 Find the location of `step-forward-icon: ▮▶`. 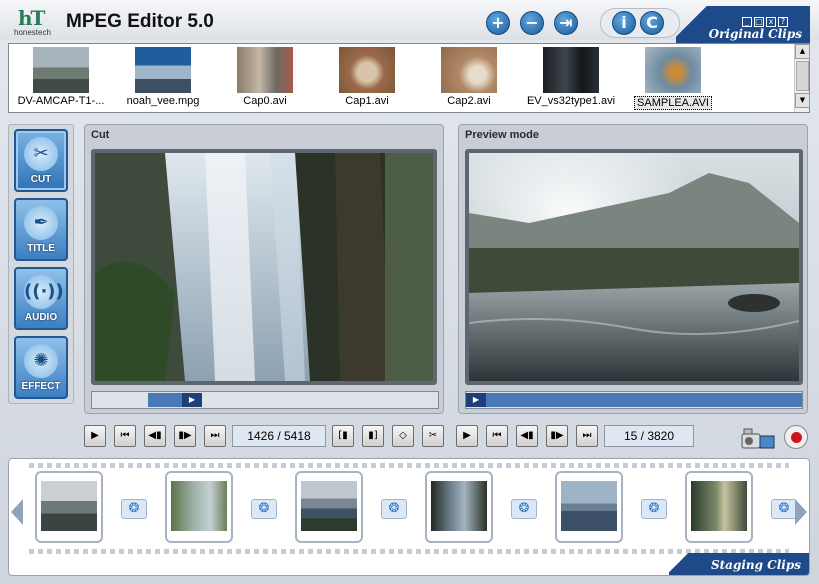

step-forward-icon: ▮▶ is located at coordinates (185, 435).